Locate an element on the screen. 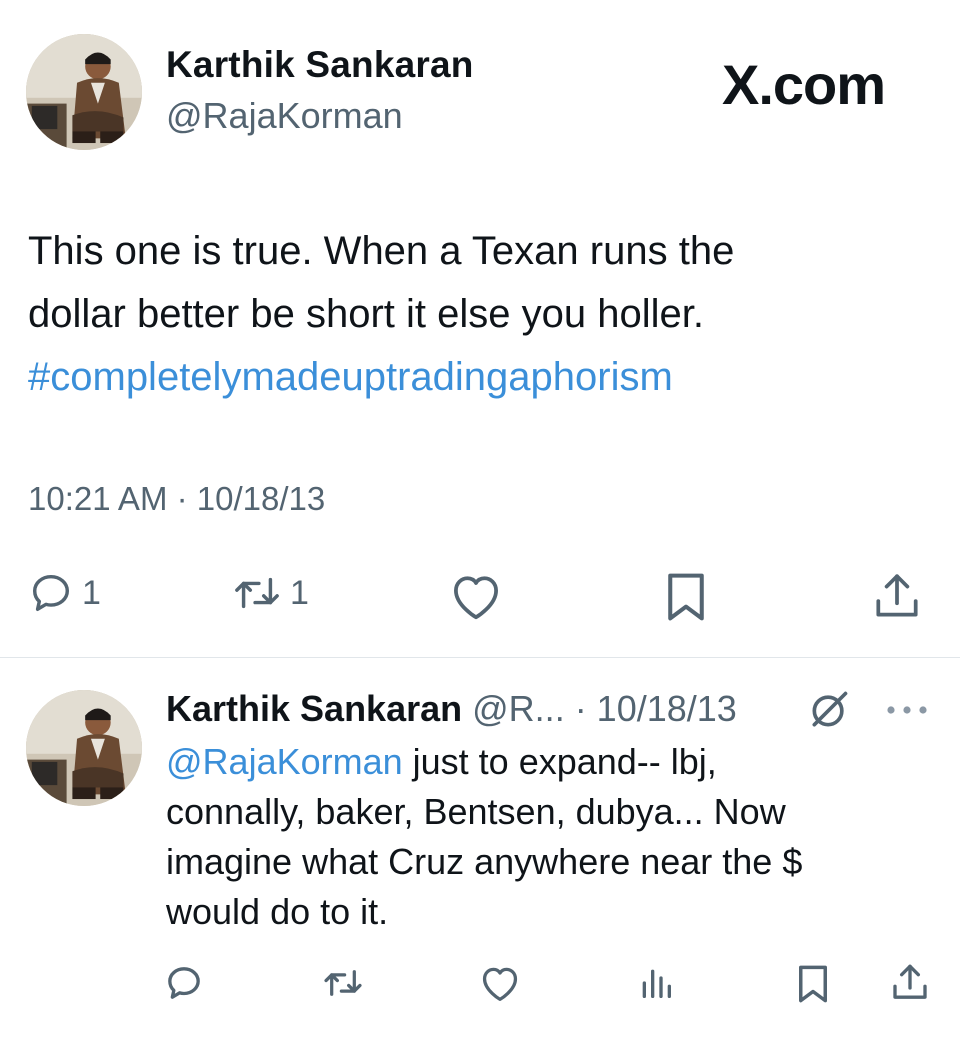  views-icon is located at coordinates (656, 983).